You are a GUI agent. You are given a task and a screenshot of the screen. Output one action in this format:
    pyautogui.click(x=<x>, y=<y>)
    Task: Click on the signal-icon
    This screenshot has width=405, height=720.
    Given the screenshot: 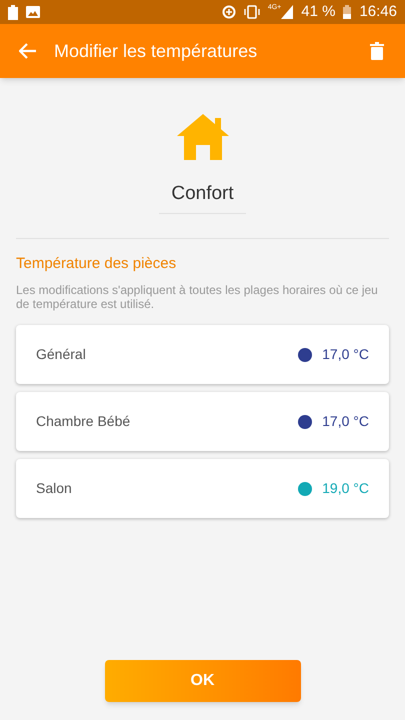 What is the action you would take?
    pyautogui.click(x=287, y=12)
    